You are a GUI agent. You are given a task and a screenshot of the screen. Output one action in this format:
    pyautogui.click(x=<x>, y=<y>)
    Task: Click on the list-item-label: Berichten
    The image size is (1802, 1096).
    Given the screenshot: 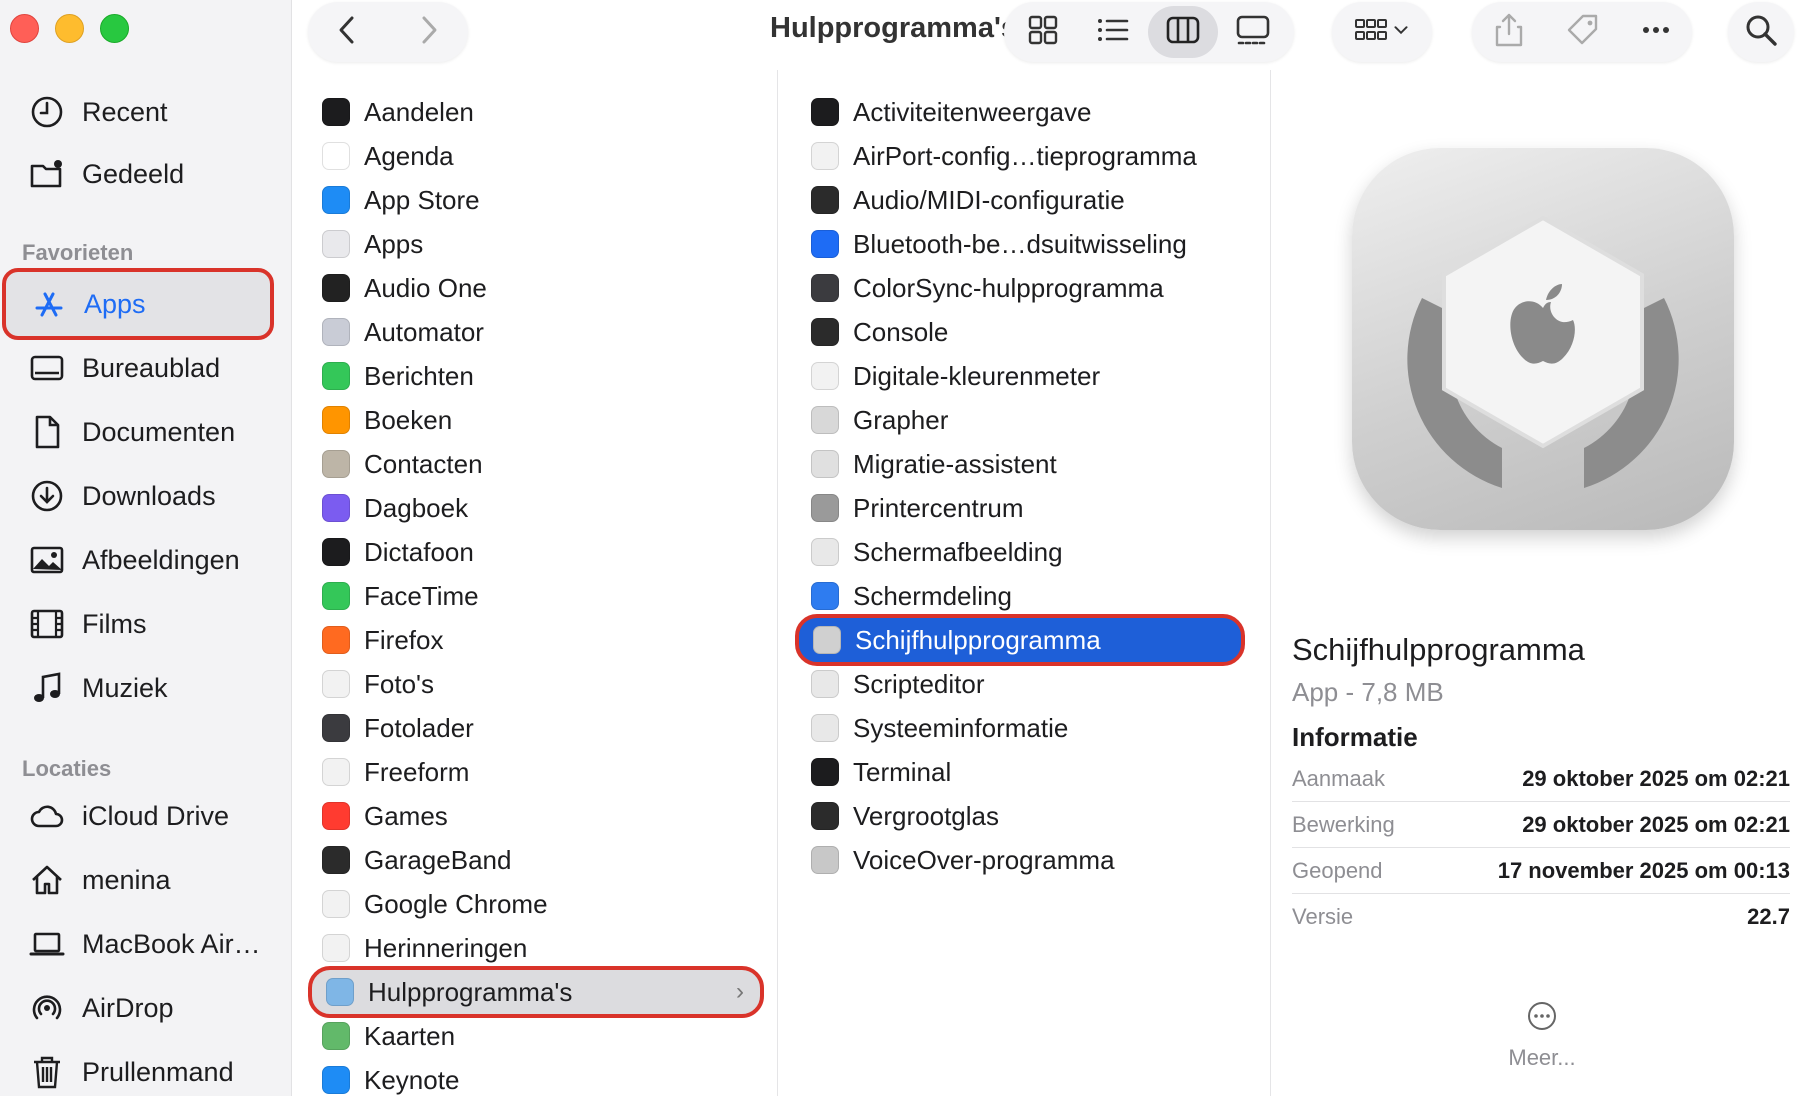 What is the action you would take?
    pyautogui.click(x=419, y=375)
    